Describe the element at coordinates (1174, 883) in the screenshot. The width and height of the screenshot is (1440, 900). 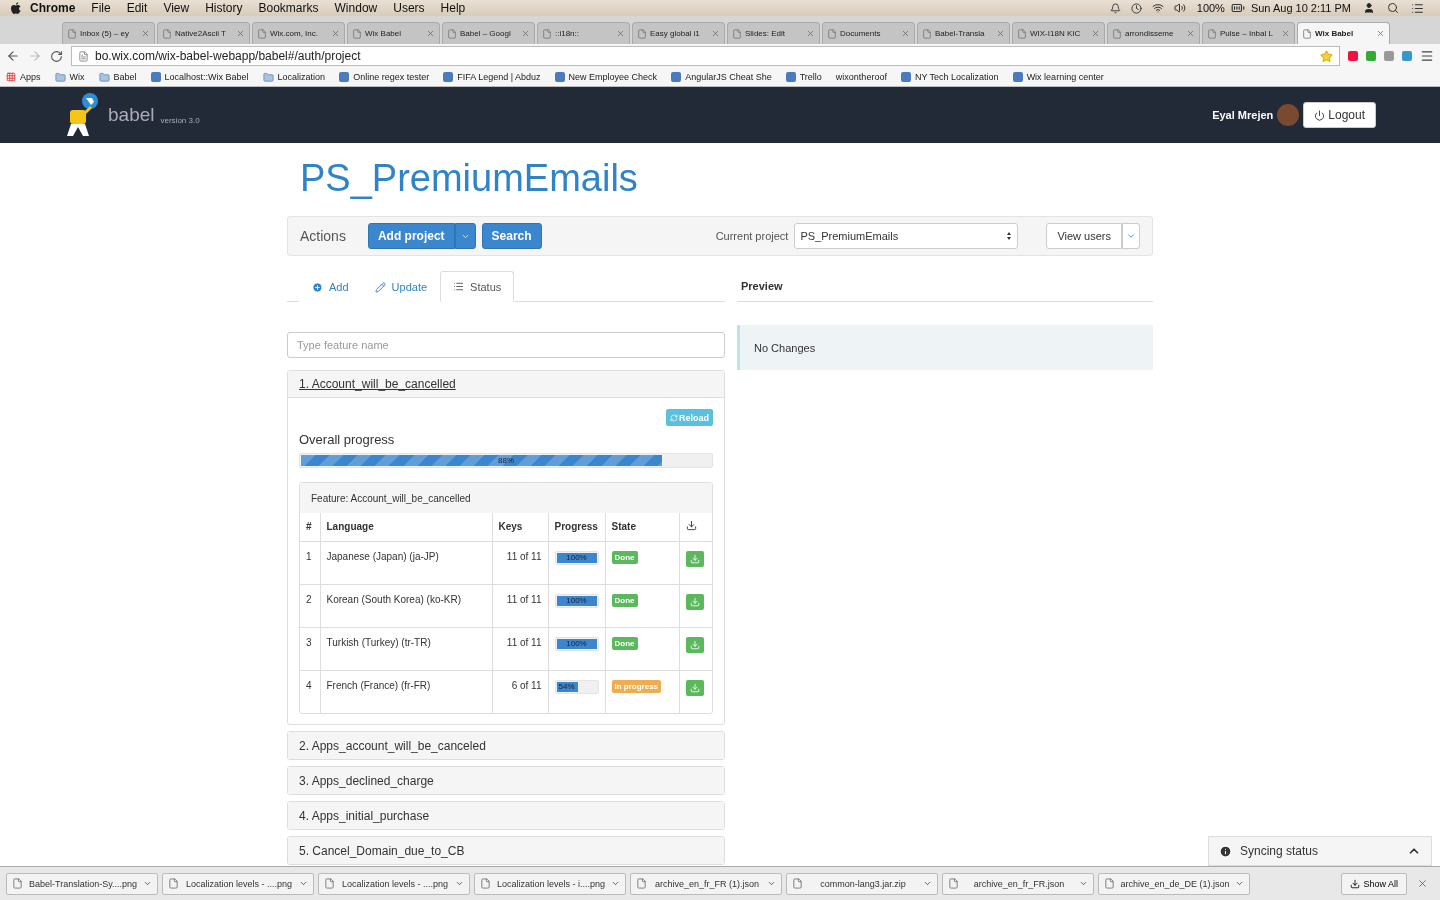
I see `download-item: archive_en_de_DE (1).json` at that location.